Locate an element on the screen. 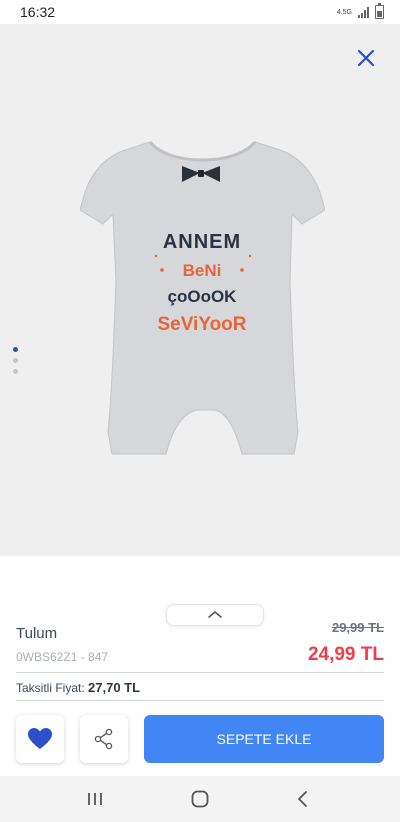 The image size is (400, 822). favorite-button is located at coordinates (40, 739).